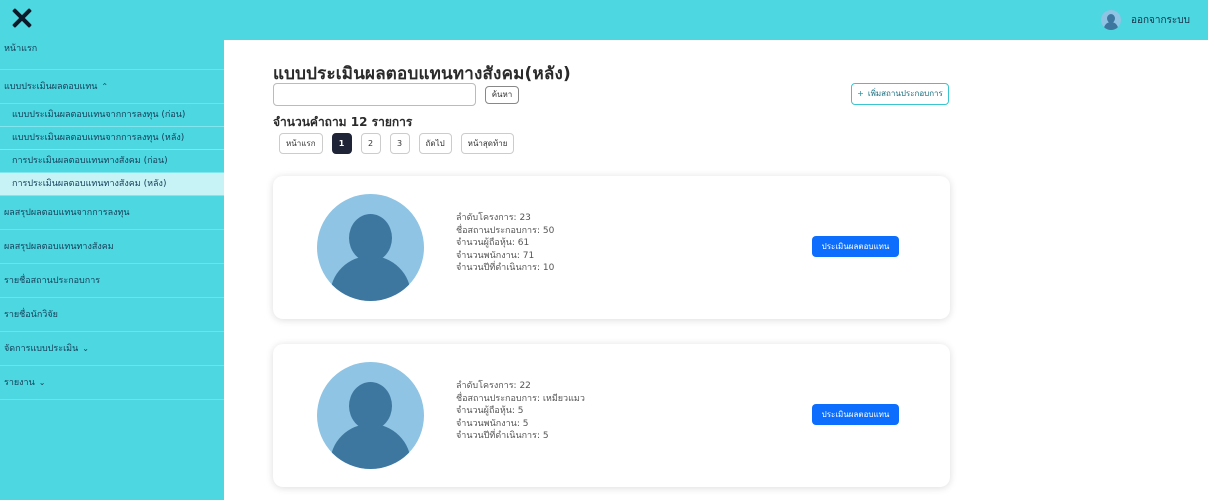  Describe the element at coordinates (502, 95) in the screenshot. I see `search-button: ค้นหา` at that location.